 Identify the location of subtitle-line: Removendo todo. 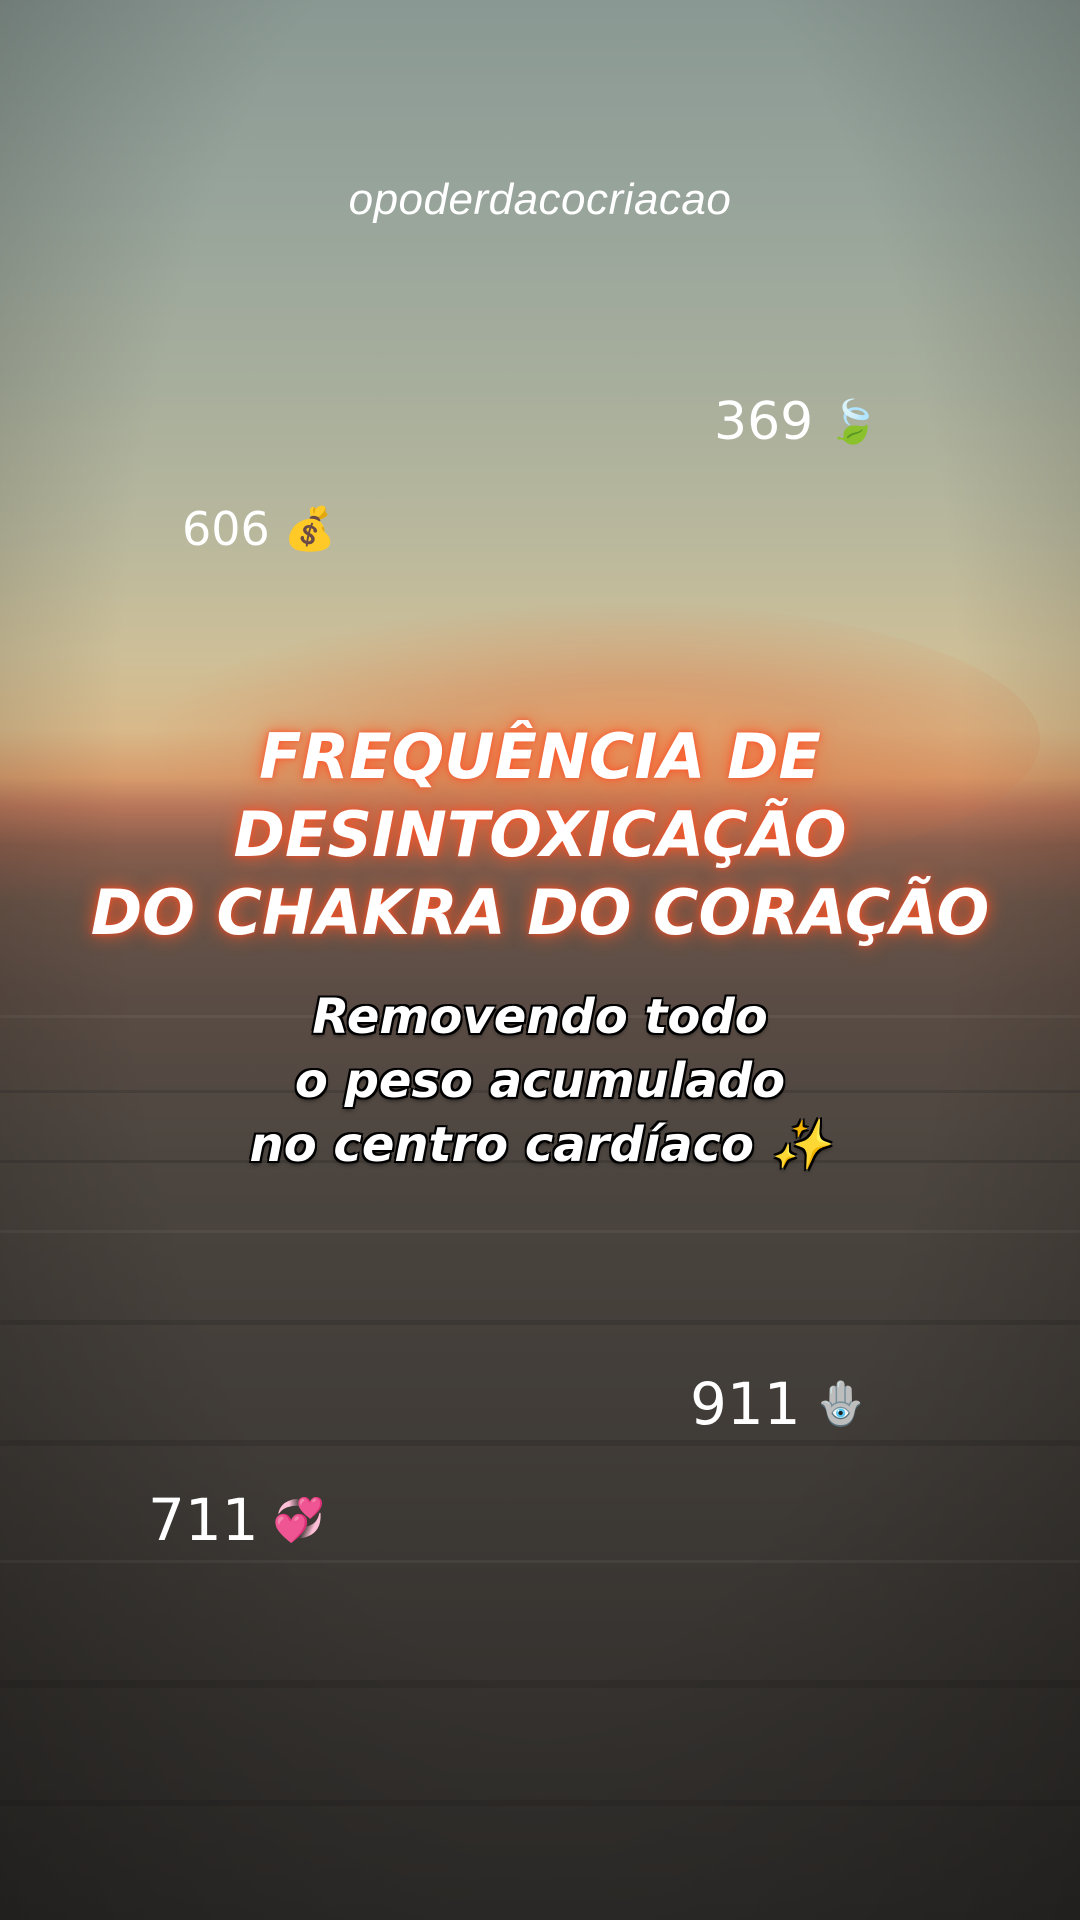
(540, 1017).